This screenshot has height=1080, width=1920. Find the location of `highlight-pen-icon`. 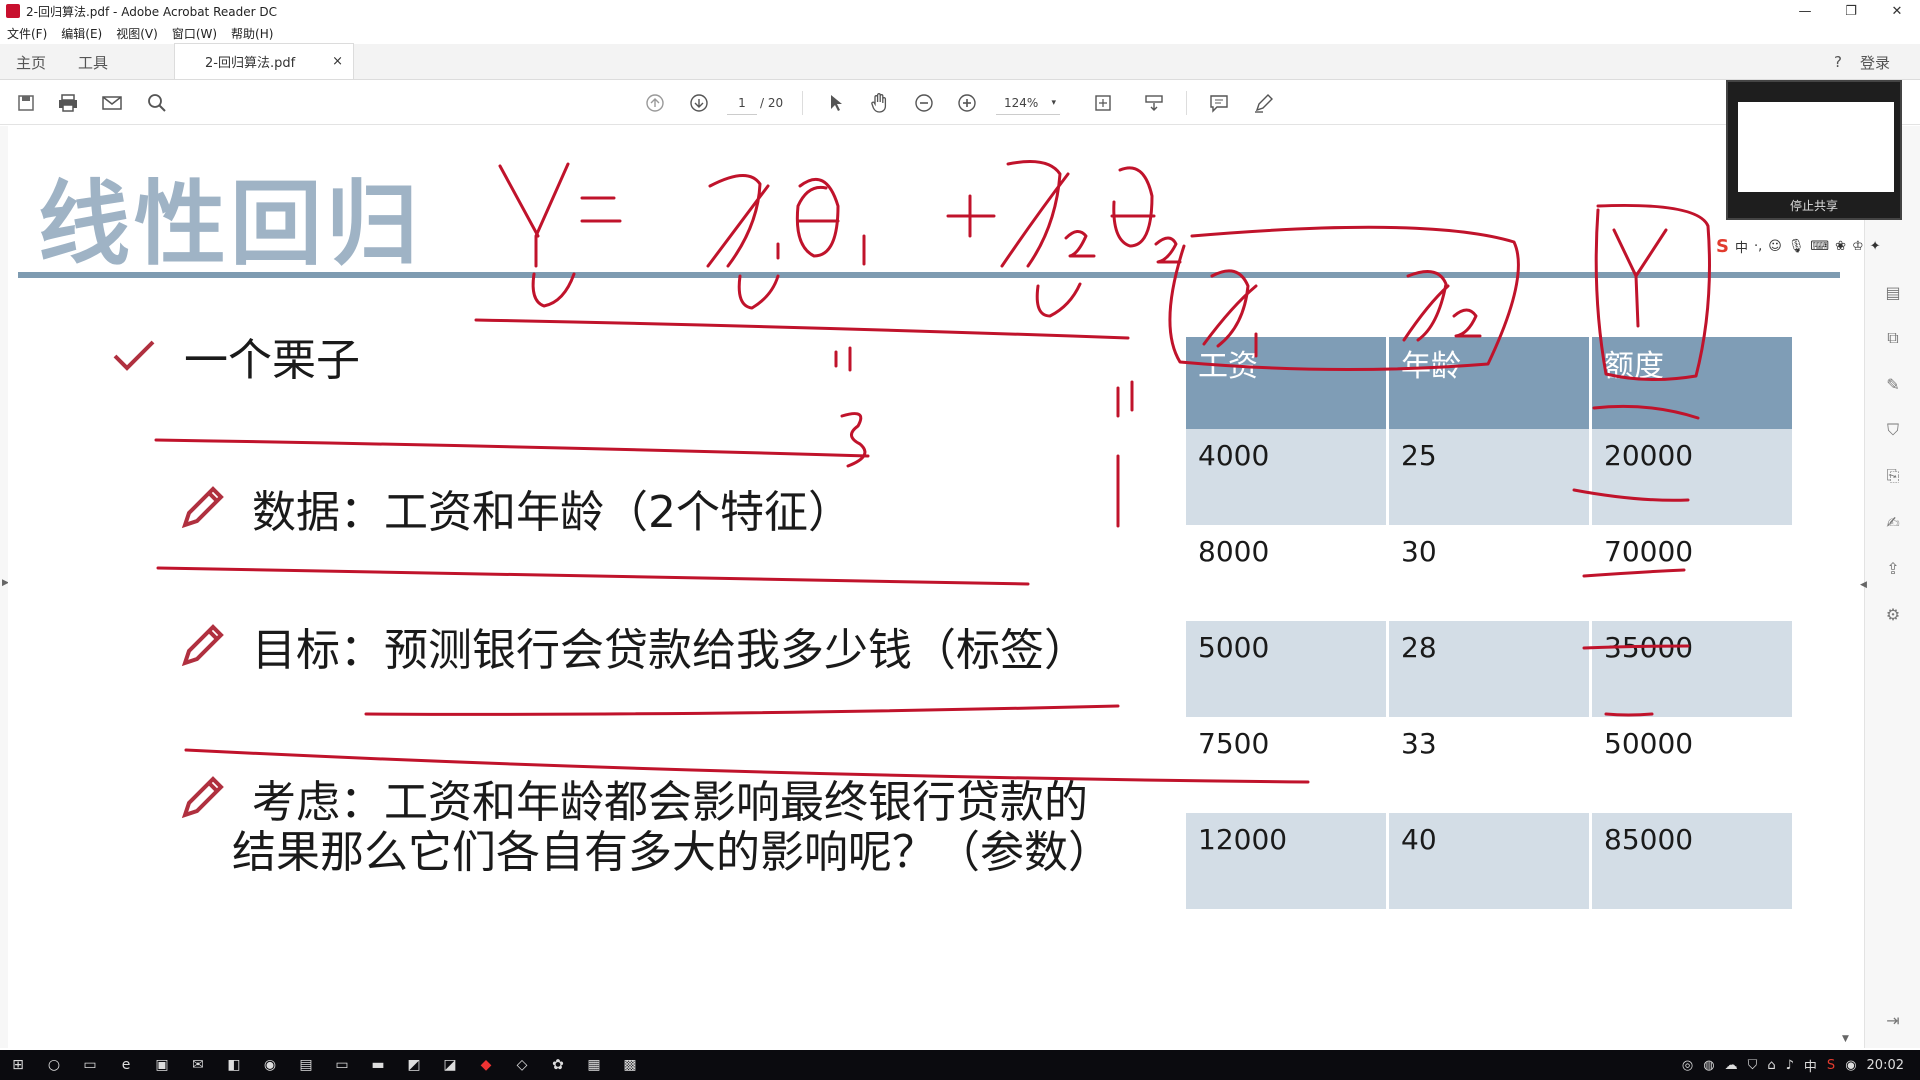

highlight-pen-icon is located at coordinates (1264, 103).